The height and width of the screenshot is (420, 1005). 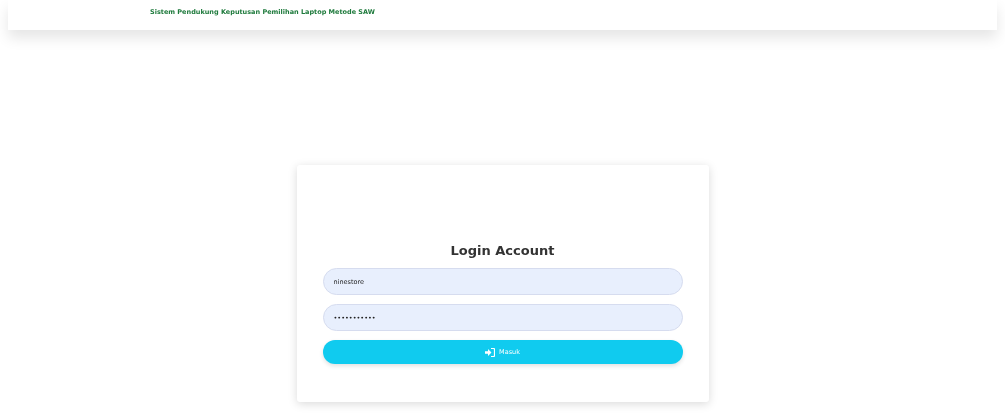 I want to click on login-title: Login Account, so click(x=502, y=250).